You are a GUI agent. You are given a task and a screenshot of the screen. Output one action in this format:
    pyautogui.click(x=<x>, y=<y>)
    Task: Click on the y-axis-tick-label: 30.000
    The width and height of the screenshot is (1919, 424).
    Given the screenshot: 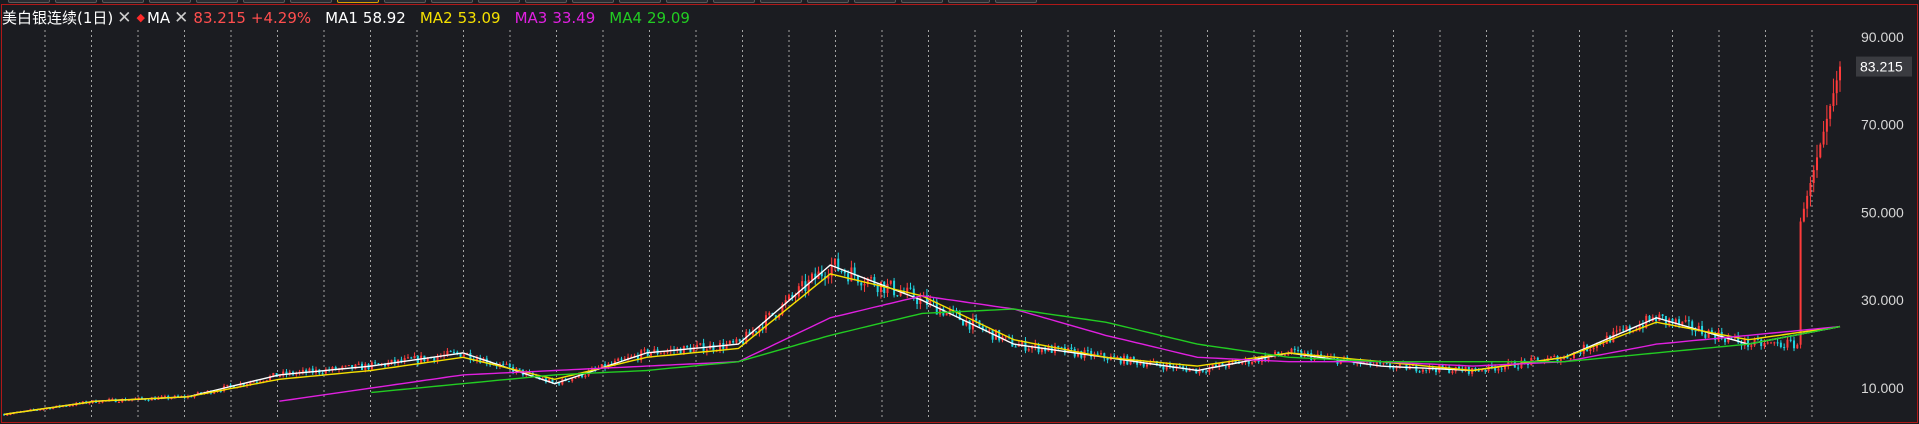 What is the action you would take?
    pyautogui.click(x=1882, y=300)
    